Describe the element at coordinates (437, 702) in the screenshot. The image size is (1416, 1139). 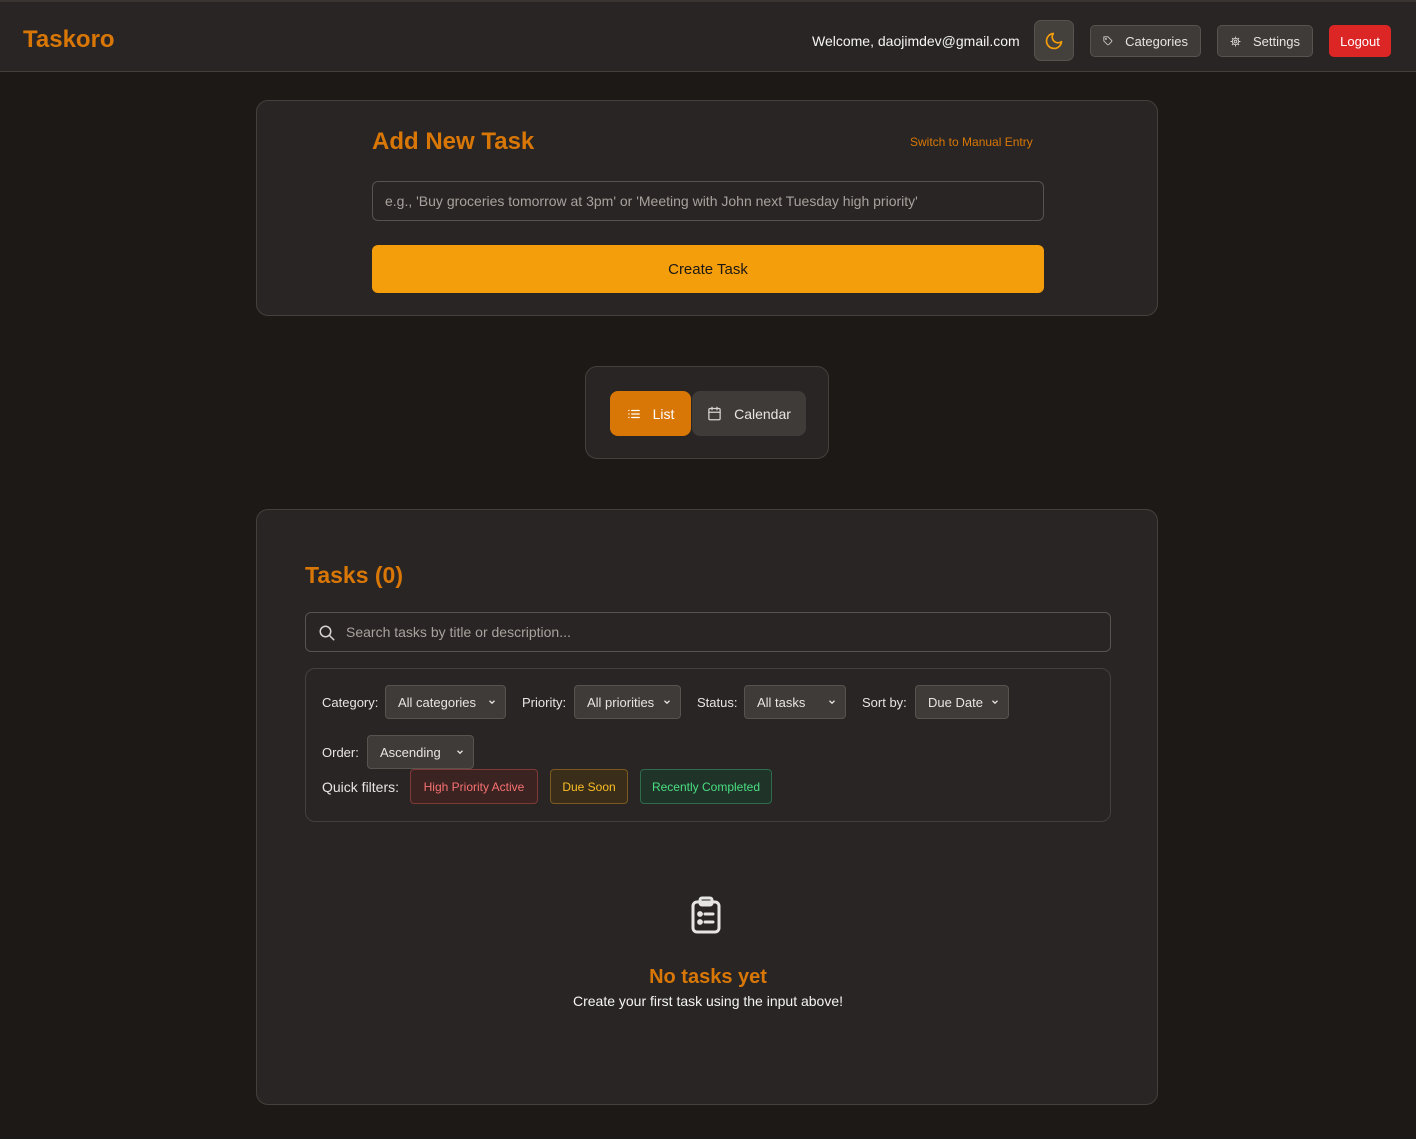
I see `category-select-value: All categories` at that location.